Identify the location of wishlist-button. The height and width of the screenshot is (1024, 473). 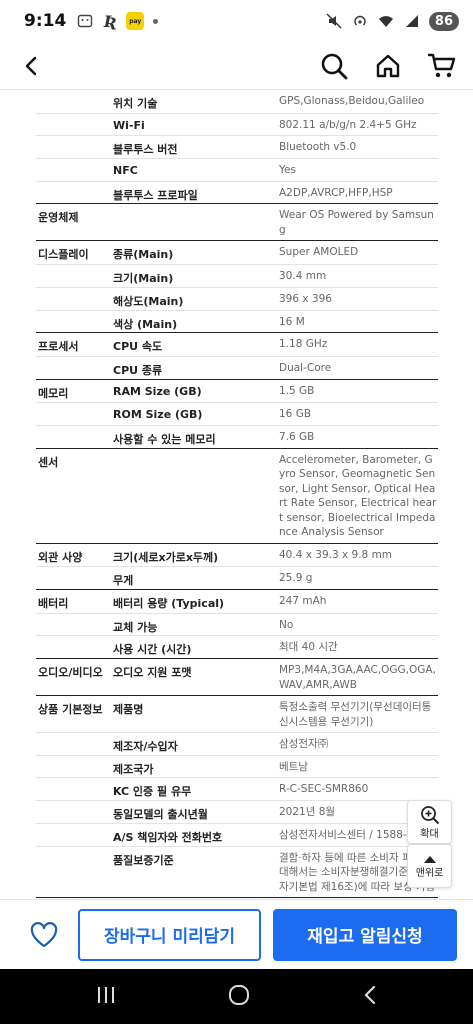
(44, 935).